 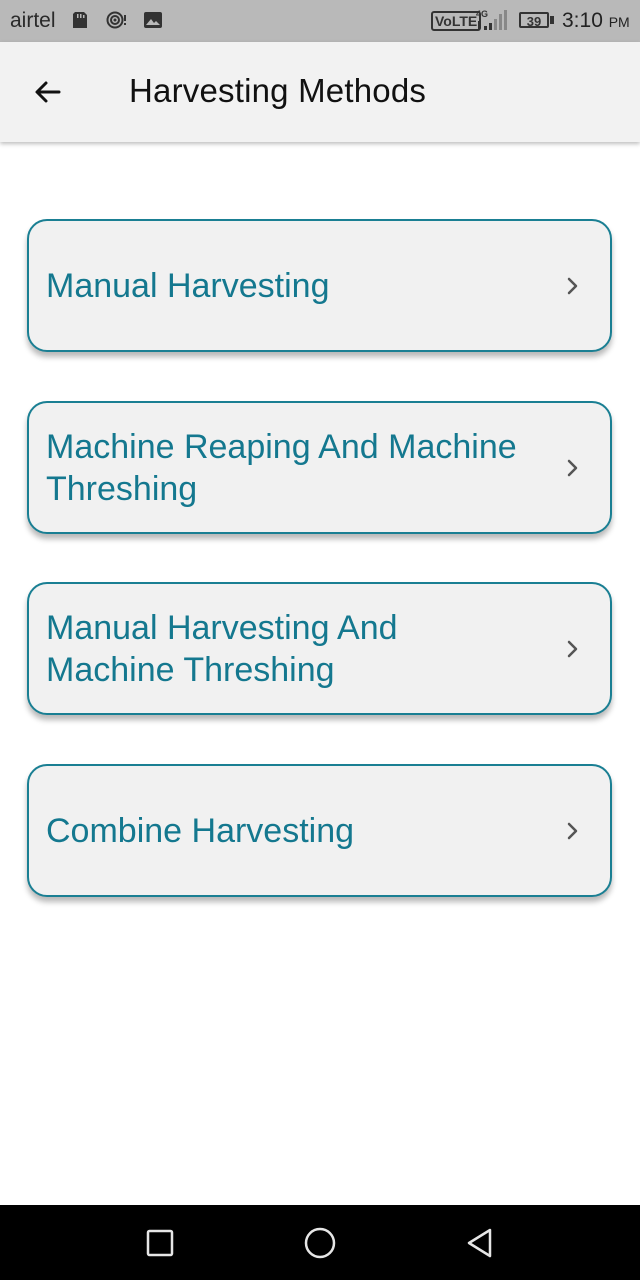 I want to click on volte-badge: VoLTE, so click(x=456, y=21).